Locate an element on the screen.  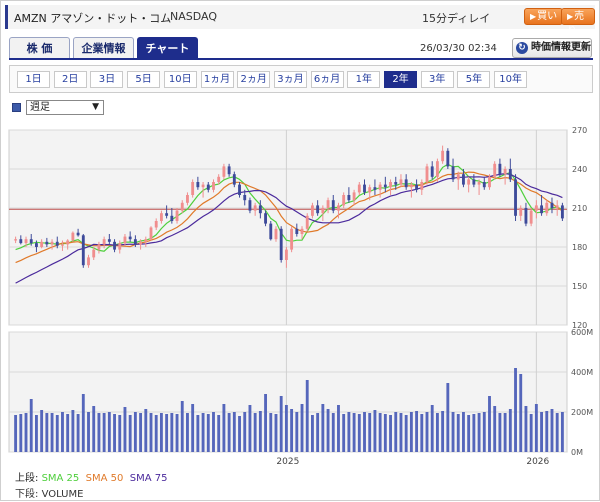
legend-upper-label: 上段: is located at coordinates (27, 478).